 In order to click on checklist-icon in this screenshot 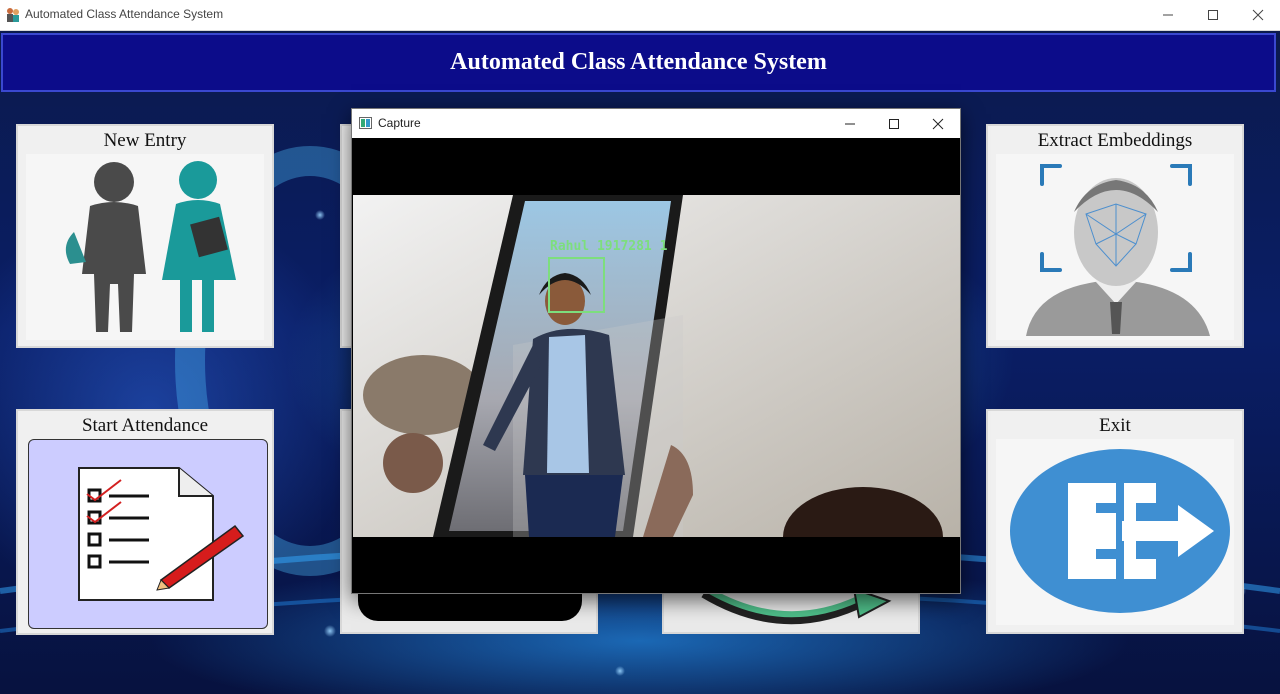, I will do `click(161, 534)`.